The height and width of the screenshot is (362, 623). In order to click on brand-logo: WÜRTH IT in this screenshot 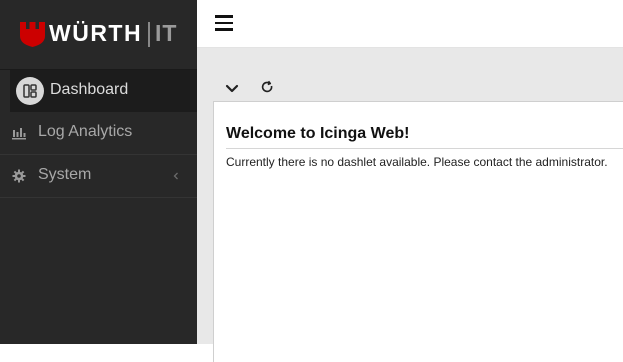, I will do `click(98, 35)`.